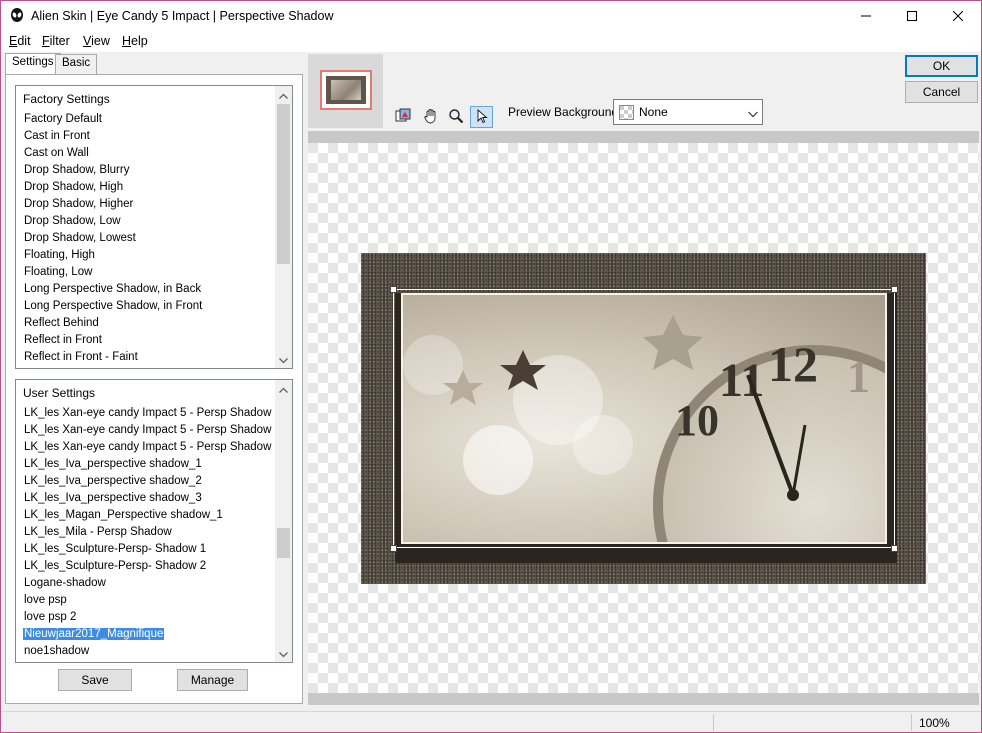  I want to click on list-item: Long Perspective Shadow, in Back, so click(145, 289).